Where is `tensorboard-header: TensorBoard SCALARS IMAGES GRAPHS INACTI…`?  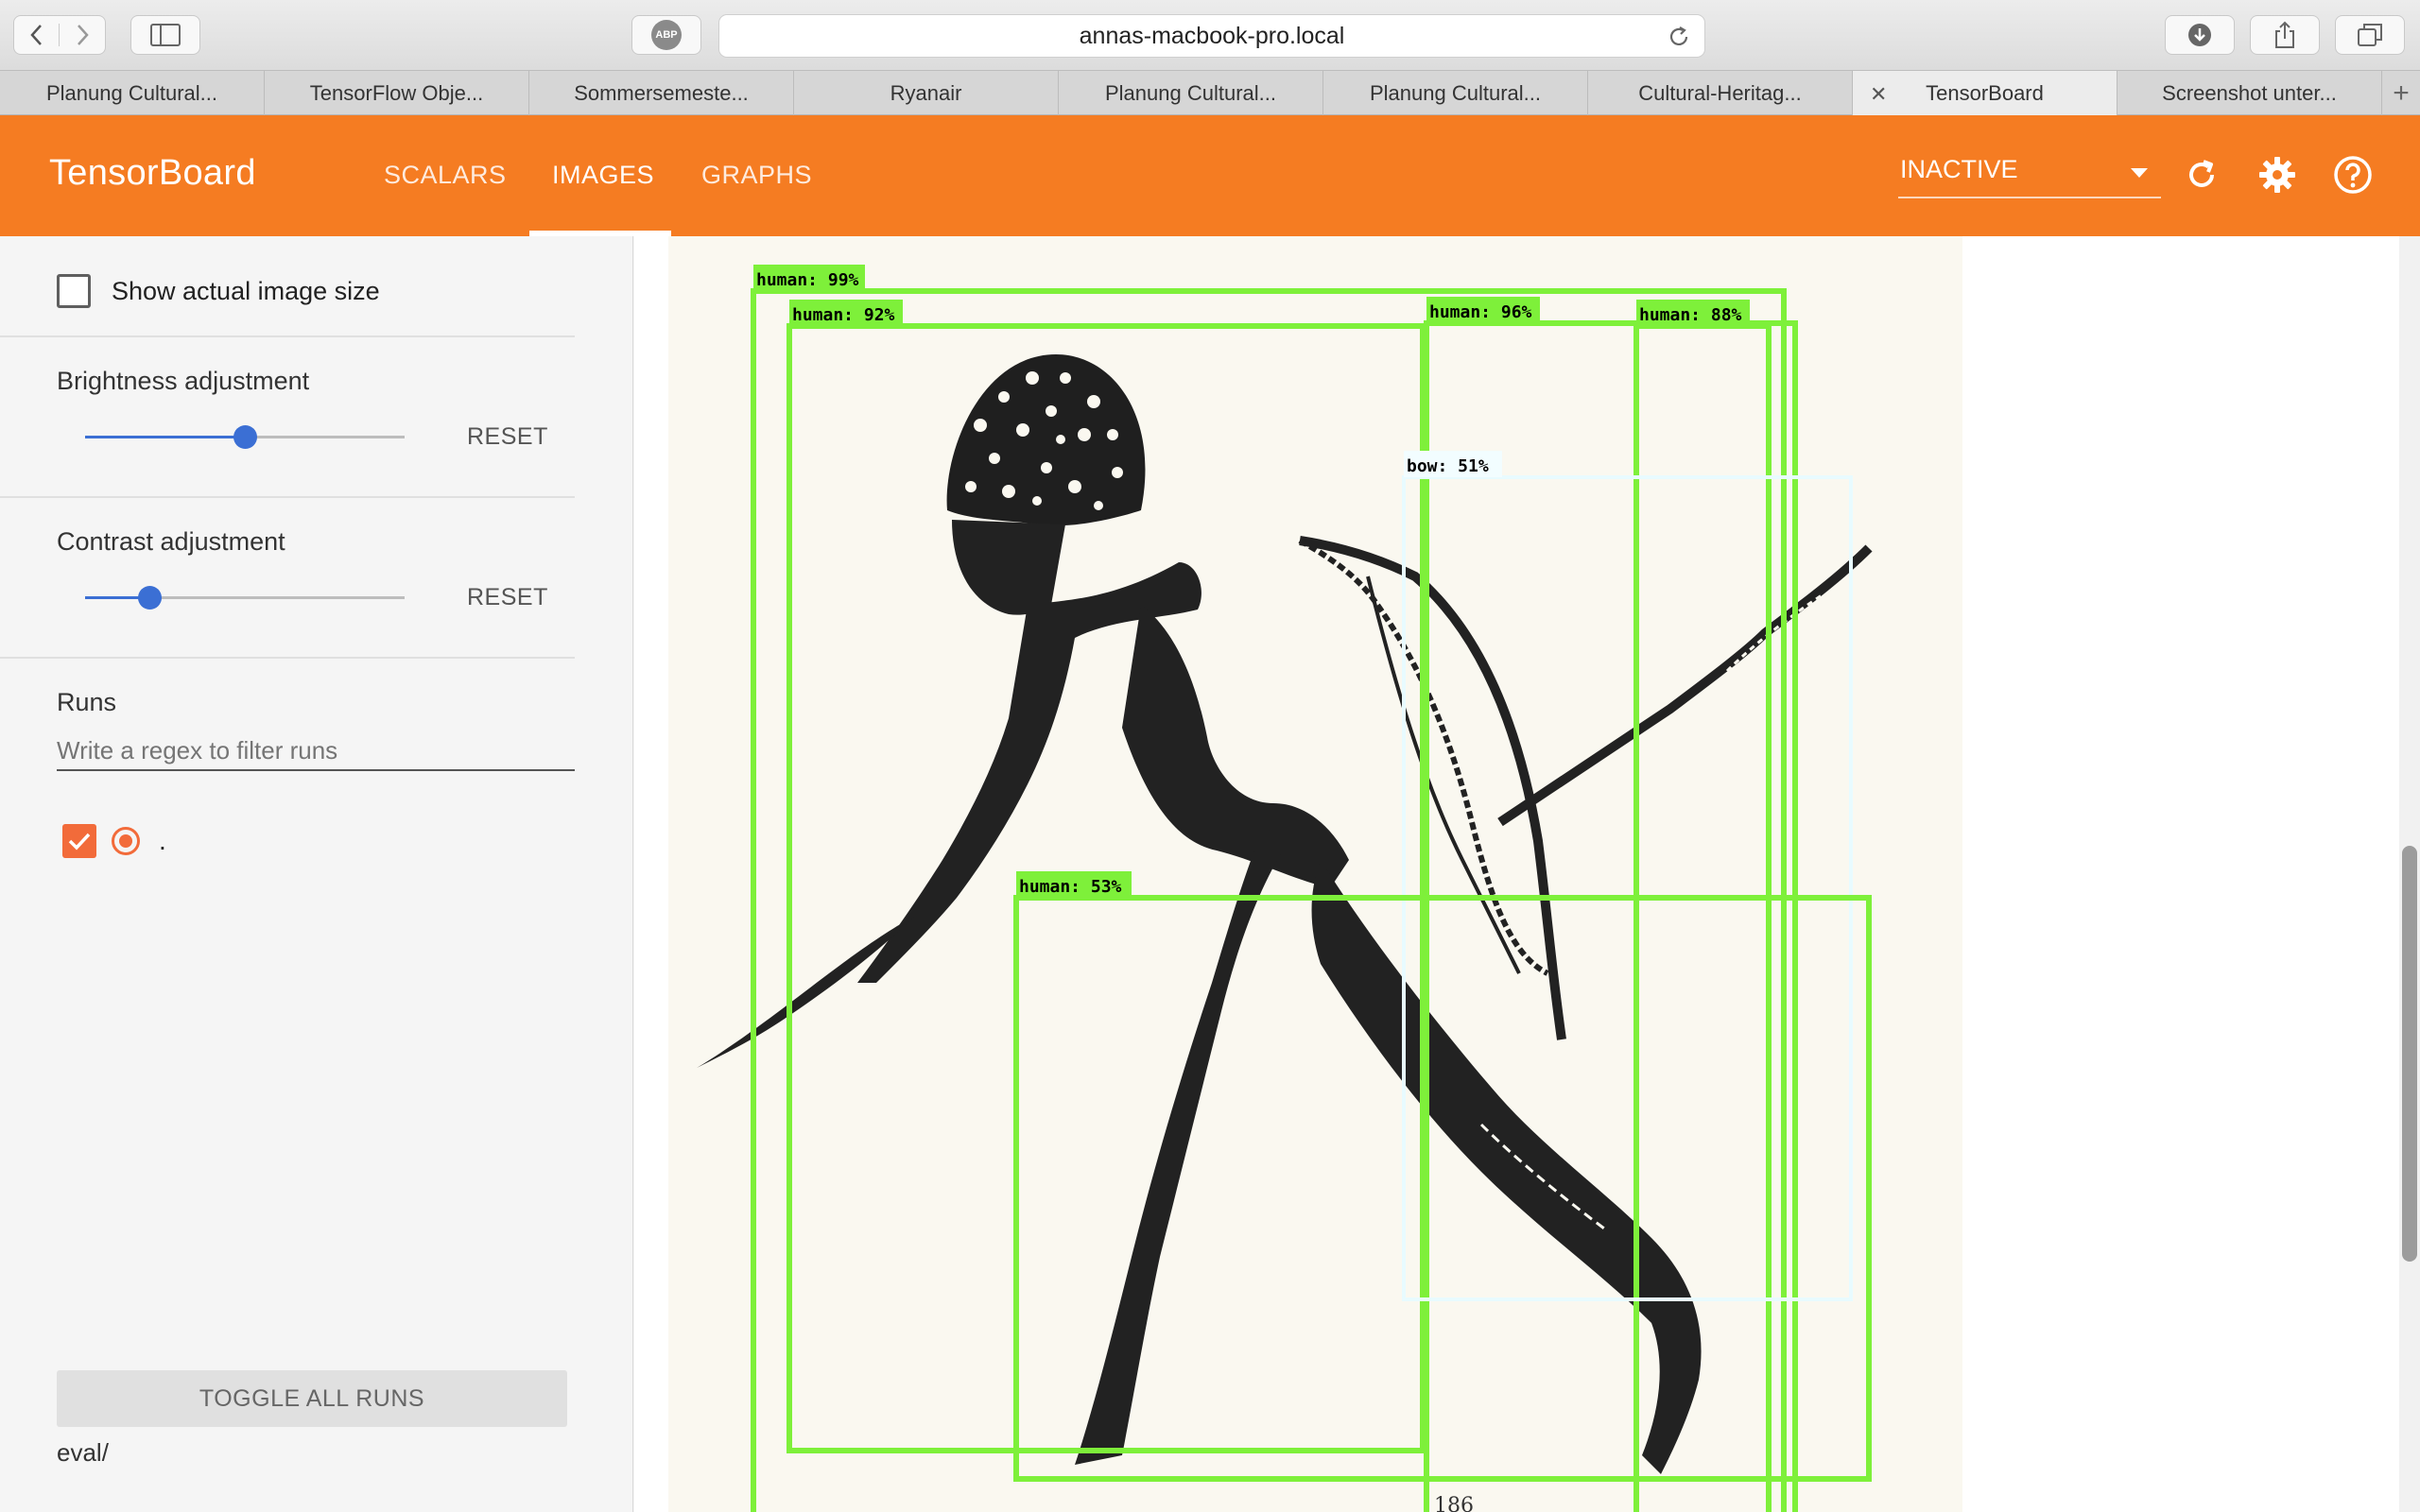 tensorboard-header: TensorBoard SCALARS IMAGES GRAPHS INACTI… is located at coordinates (1210, 175).